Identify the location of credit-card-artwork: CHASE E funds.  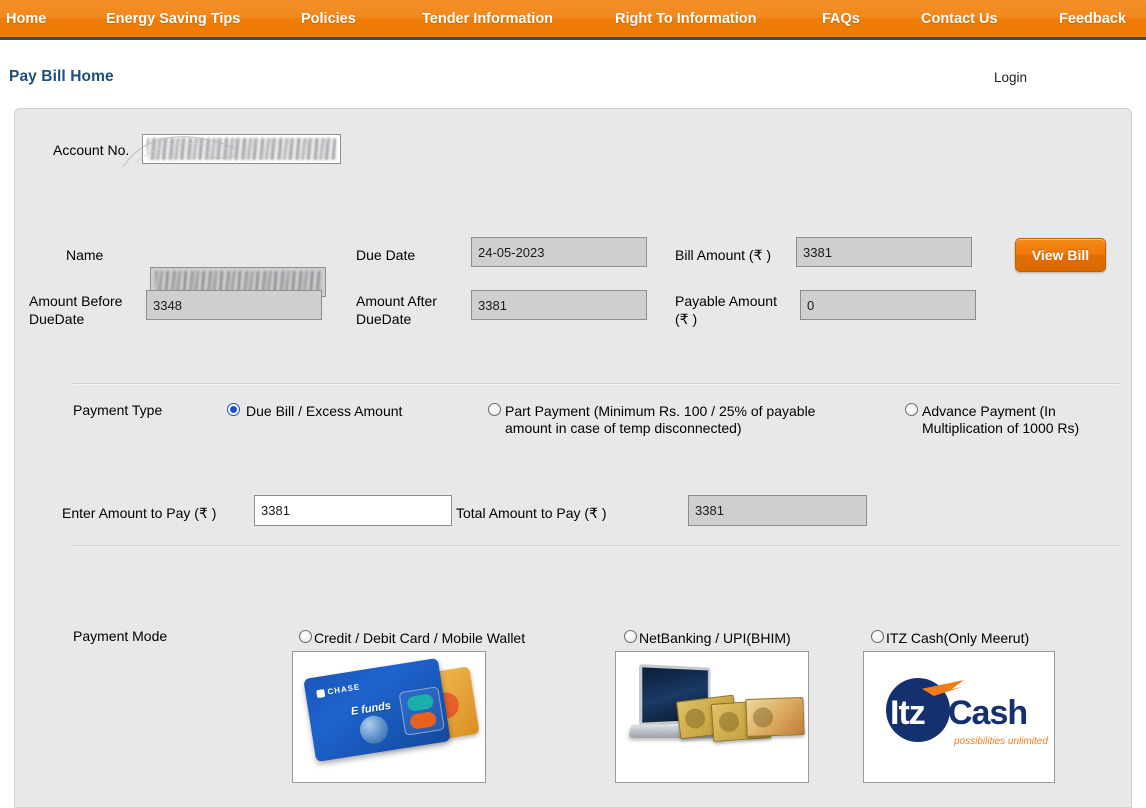
(389, 717).